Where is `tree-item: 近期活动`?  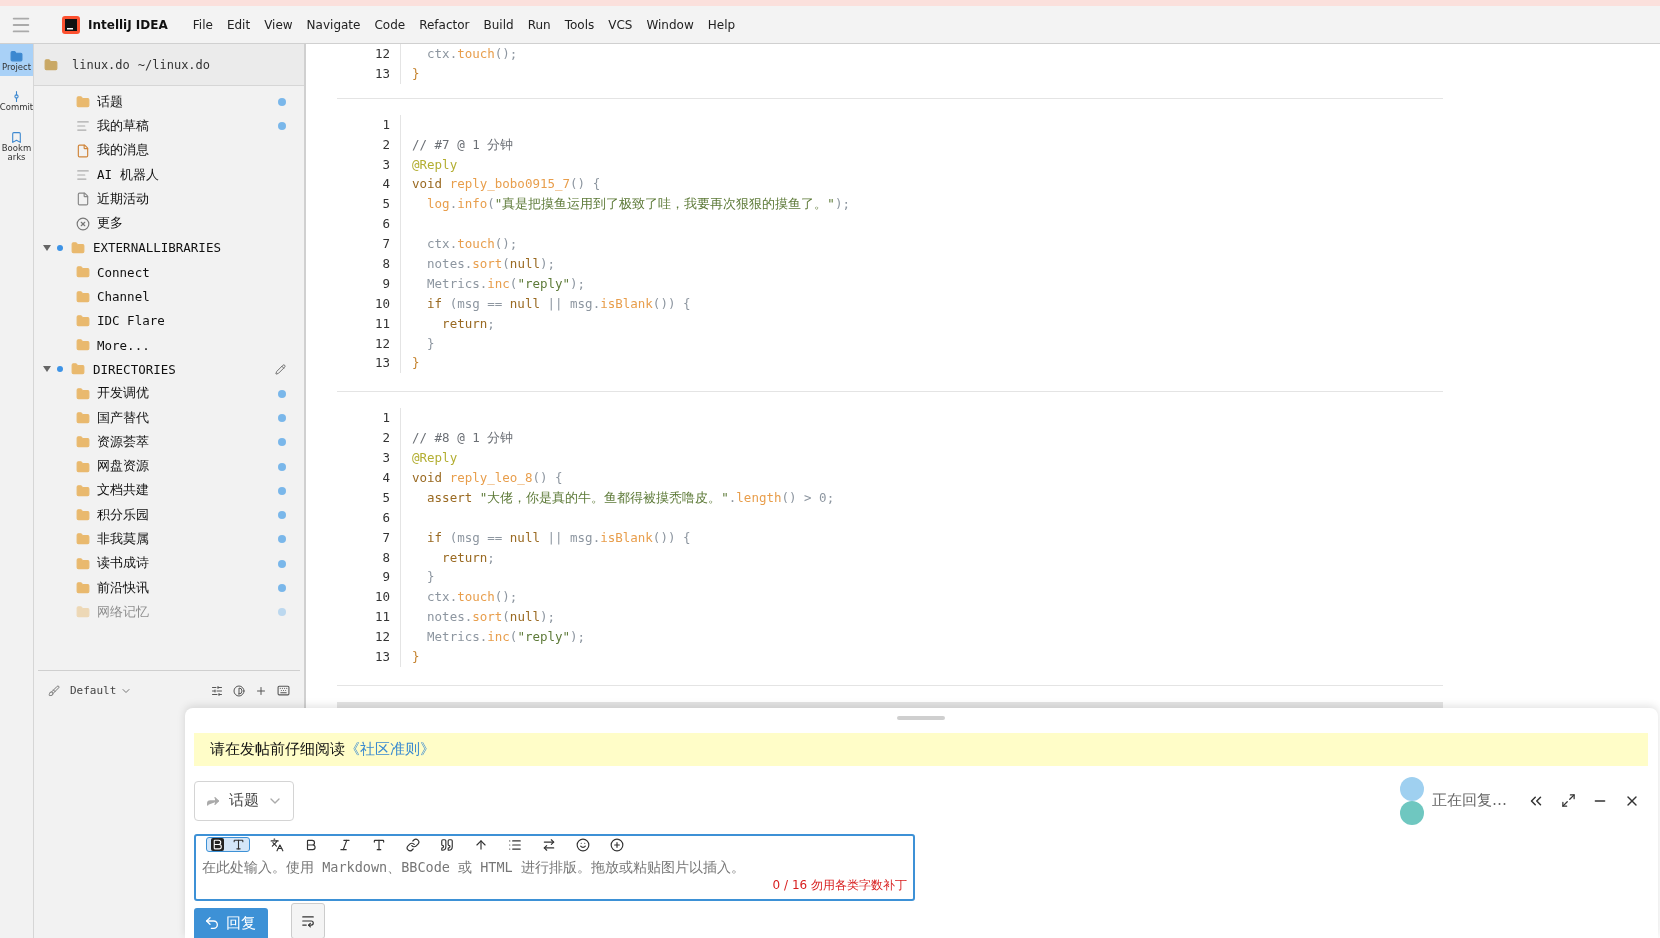
tree-item: 近期活动 is located at coordinates (191, 199).